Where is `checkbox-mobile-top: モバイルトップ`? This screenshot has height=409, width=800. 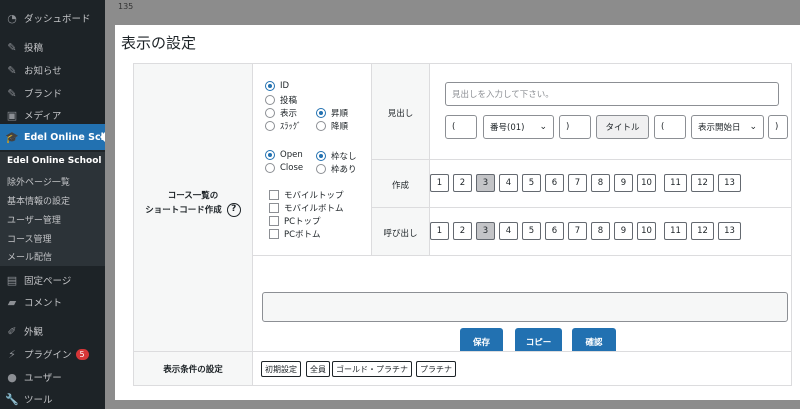
checkbox-mobile-top: モバイルトップ is located at coordinates (306, 195).